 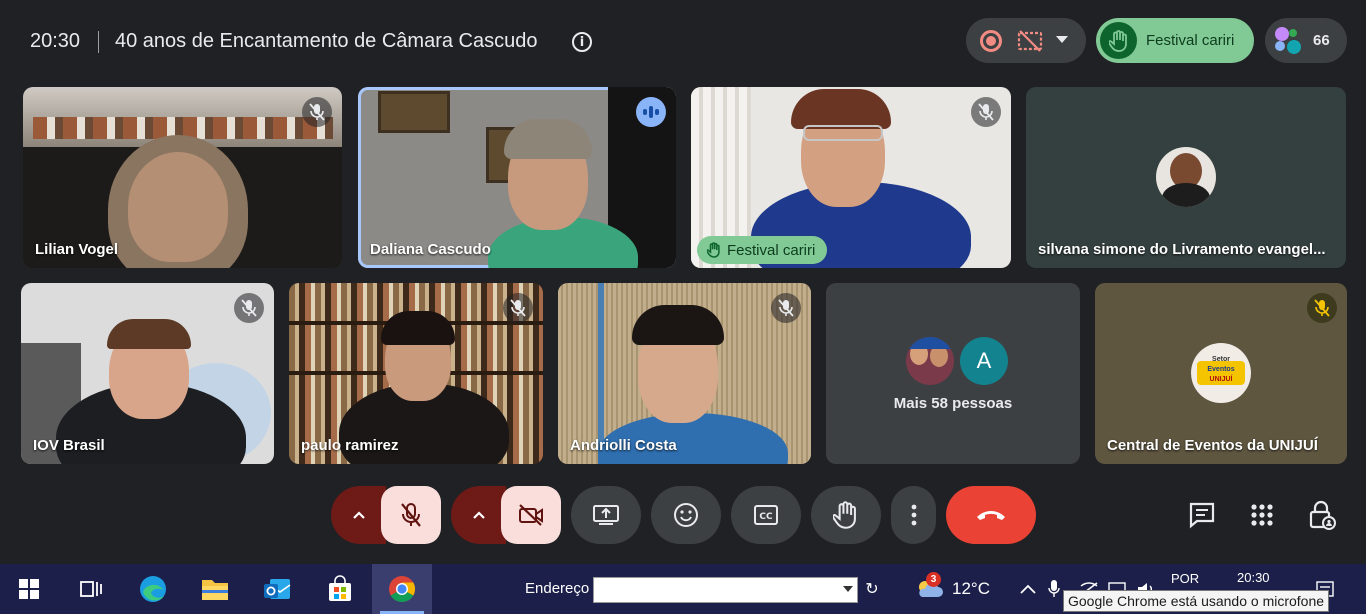 What do you see at coordinates (153, 589) in the screenshot?
I see `edge-browser-icon` at bounding box center [153, 589].